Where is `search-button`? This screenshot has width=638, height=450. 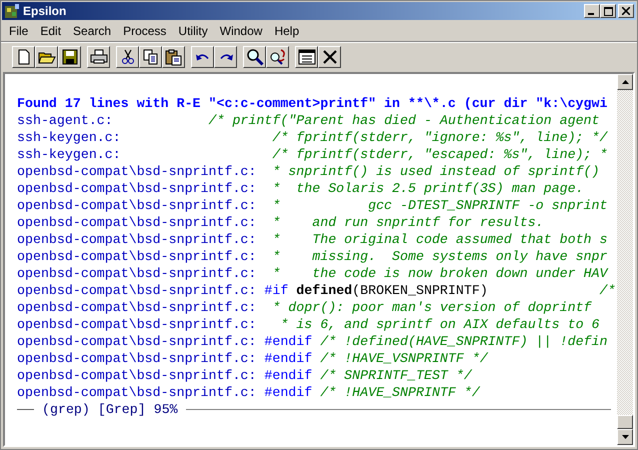
search-button is located at coordinates (254, 57).